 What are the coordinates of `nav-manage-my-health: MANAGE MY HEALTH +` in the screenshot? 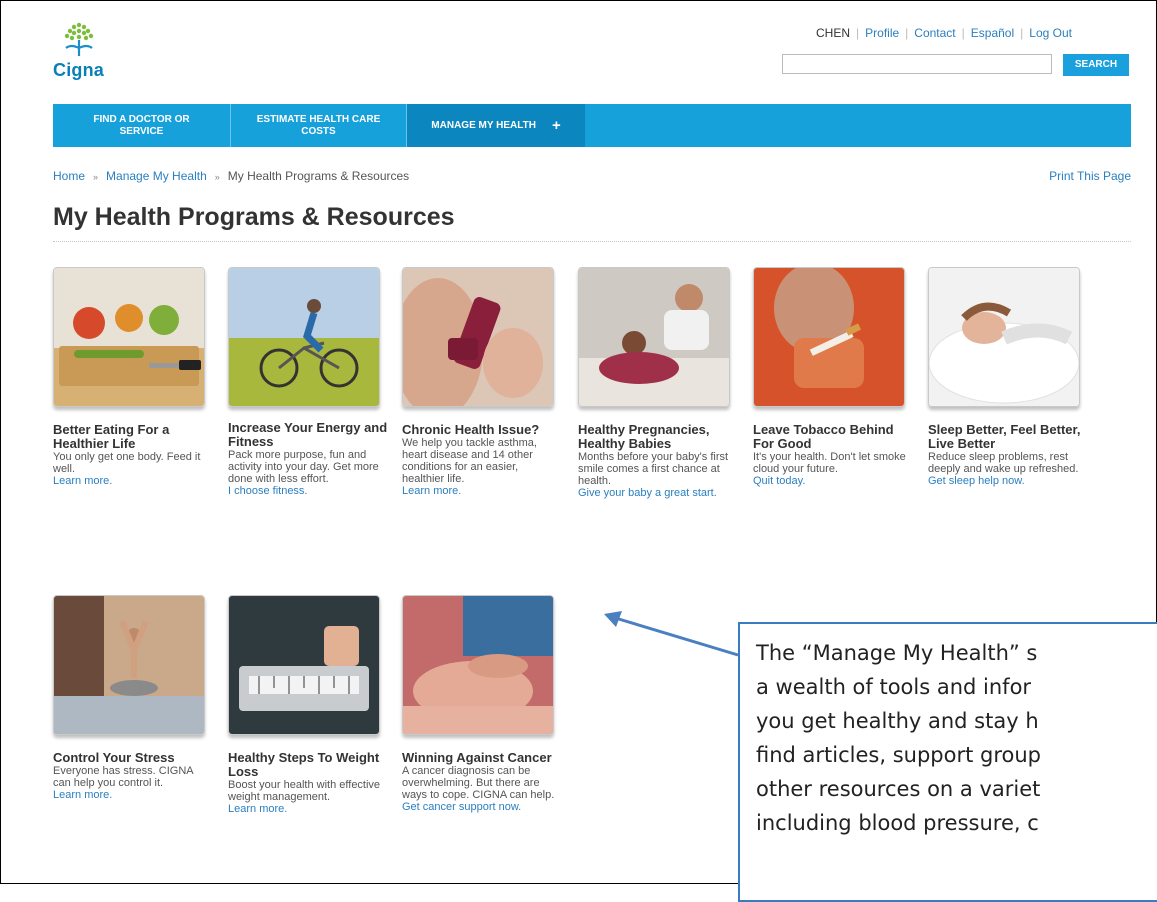 It's located at (496, 125).